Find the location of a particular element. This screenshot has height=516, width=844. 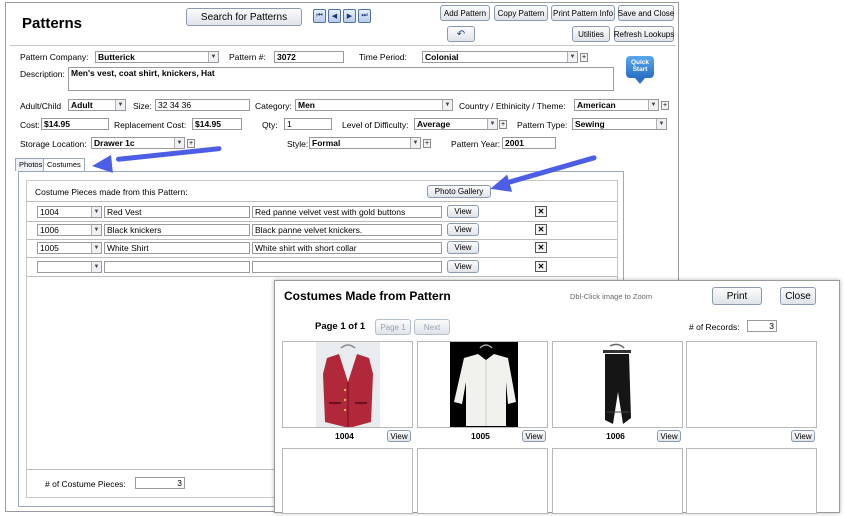

search-patterns-button: Search for Patterns is located at coordinates (244, 17).